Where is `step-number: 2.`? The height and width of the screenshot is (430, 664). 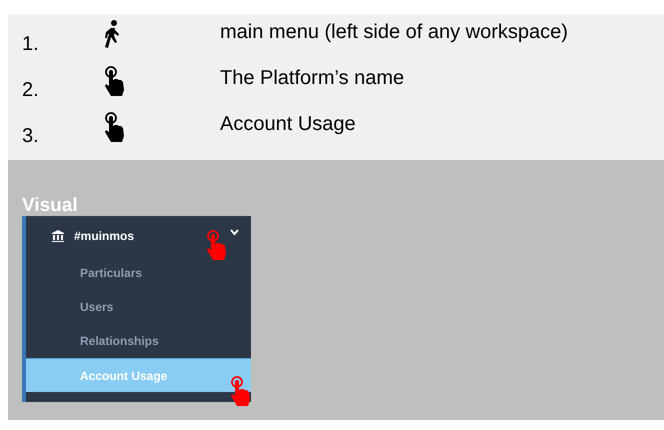 step-number: 2. is located at coordinates (30, 90).